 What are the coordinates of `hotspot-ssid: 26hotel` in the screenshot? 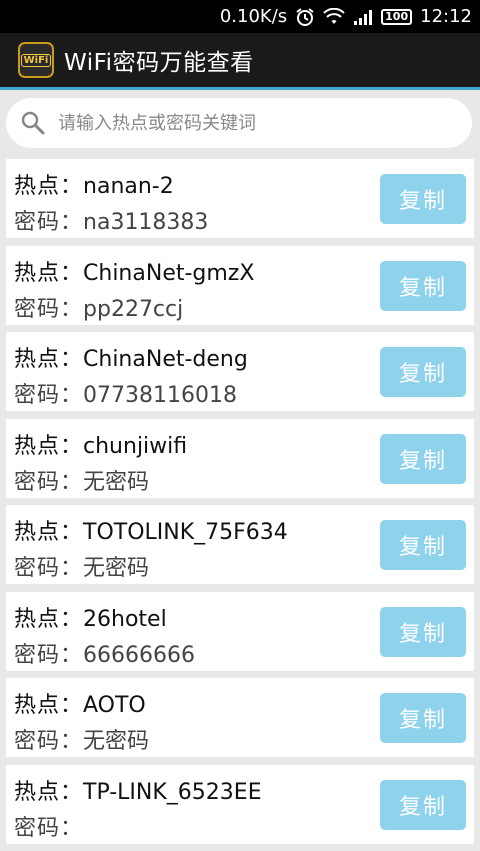 It's located at (125, 619).